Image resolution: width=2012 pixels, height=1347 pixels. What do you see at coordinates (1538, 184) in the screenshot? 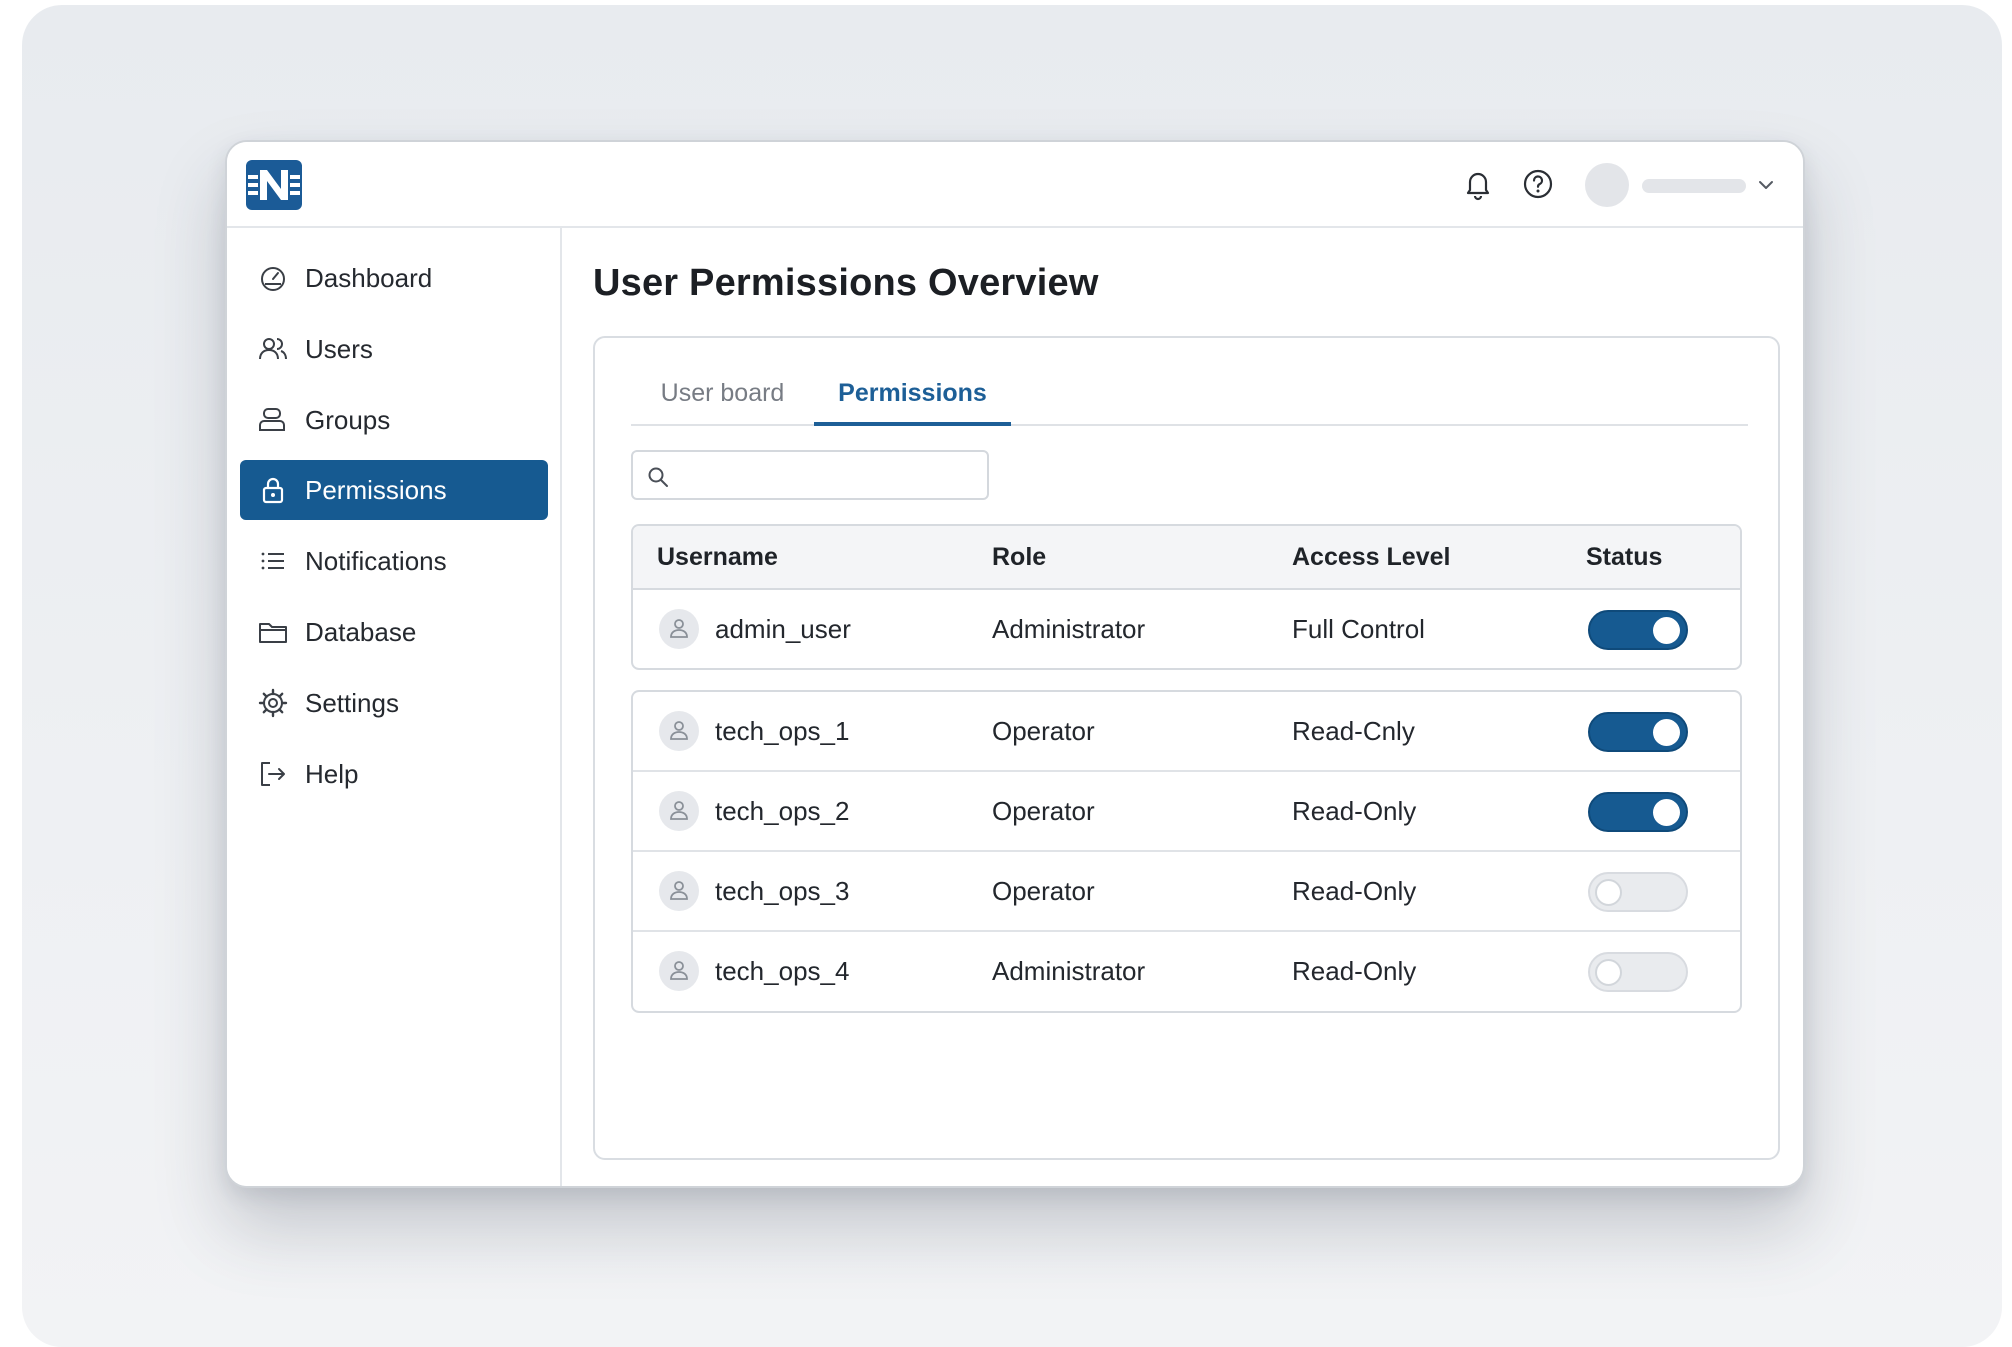
I see `help-icon` at bounding box center [1538, 184].